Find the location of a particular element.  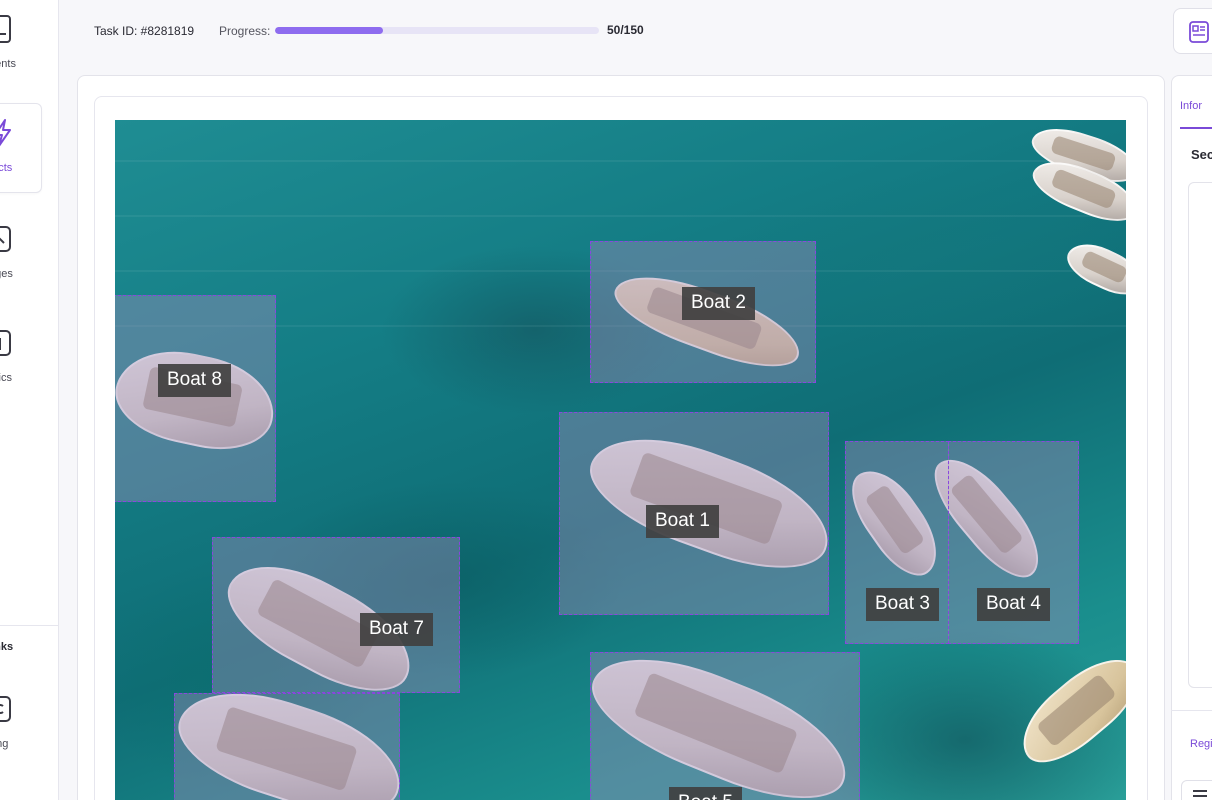

list-icon is located at coordinates (1200, 793).